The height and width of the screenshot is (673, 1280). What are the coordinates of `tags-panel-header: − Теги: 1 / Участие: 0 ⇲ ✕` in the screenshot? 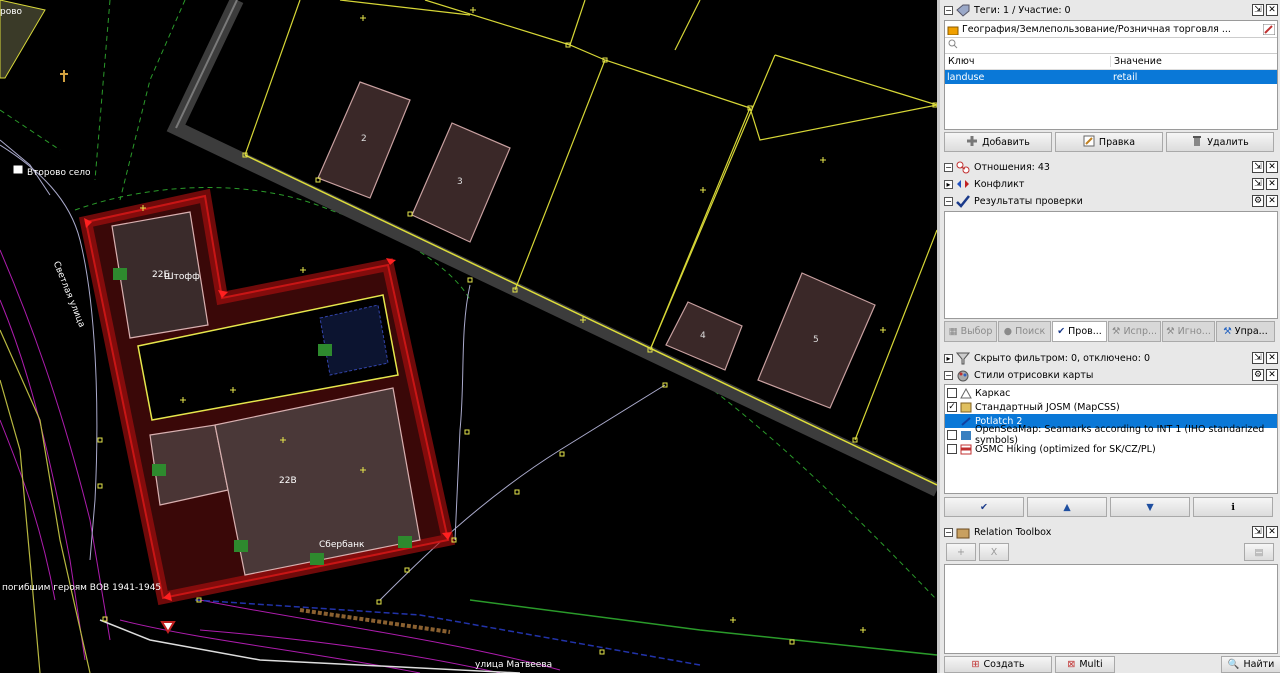 It's located at (1111, 10).